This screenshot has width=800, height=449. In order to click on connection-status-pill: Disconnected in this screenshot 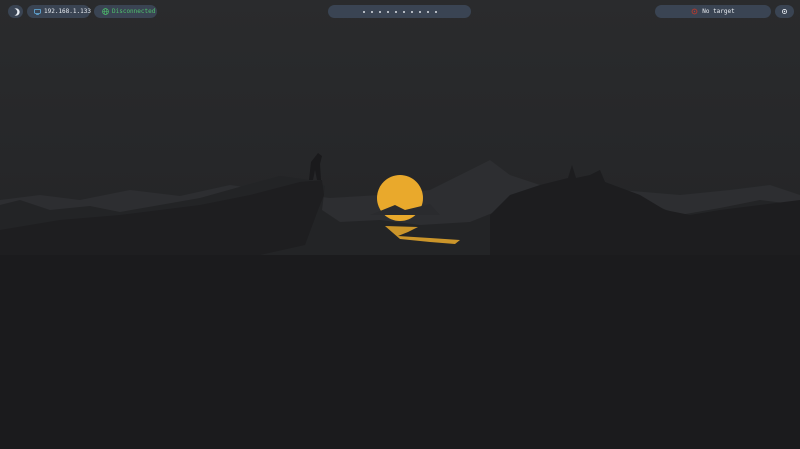, I will do `click(125, 11)`.